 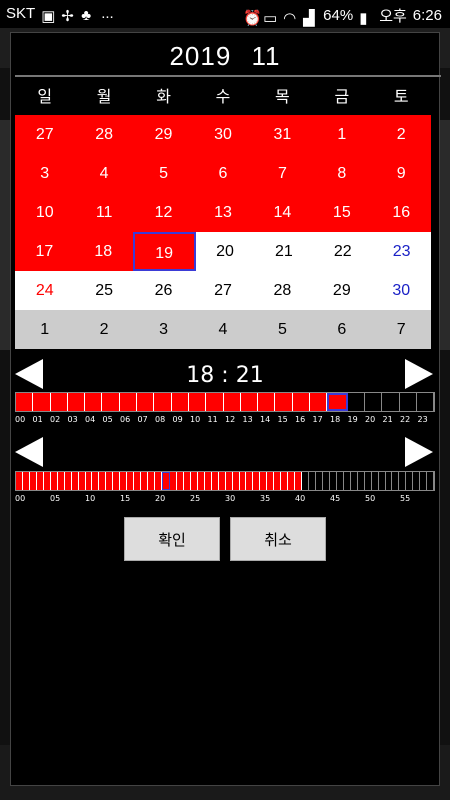 I want to click on hour-slider, so click(x=225, y=402).